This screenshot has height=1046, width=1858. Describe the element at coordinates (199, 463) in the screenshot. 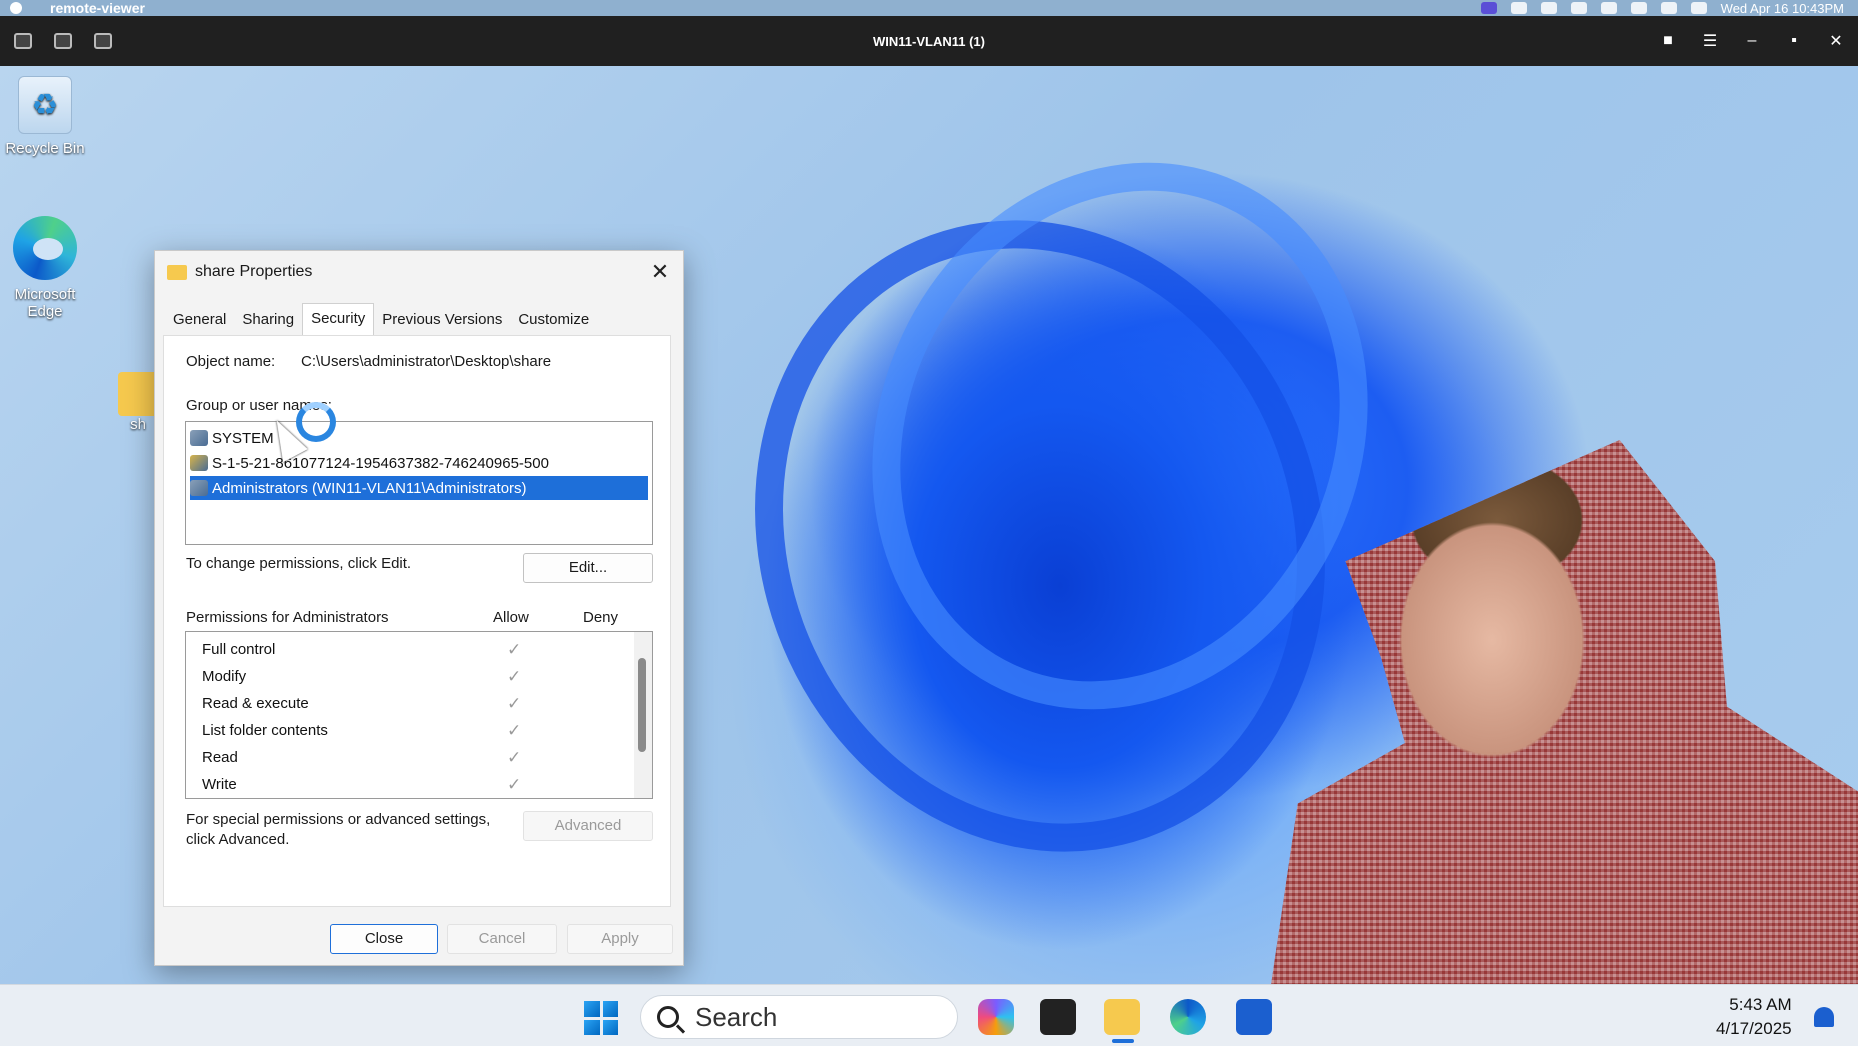

I see `unknown-user-icon` at that location.